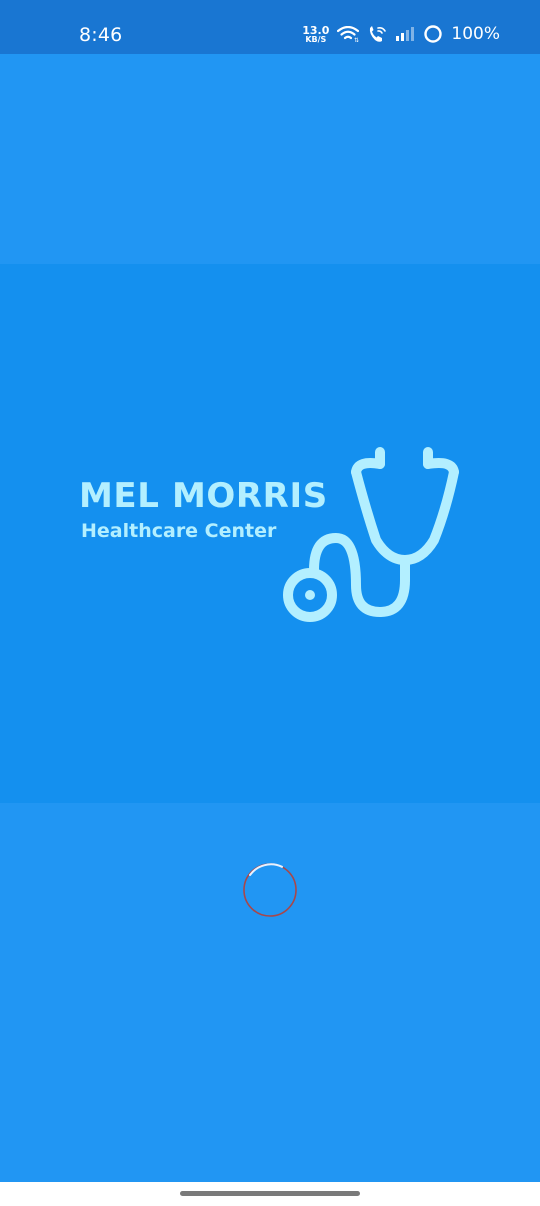 This screenshot has height=1206, width=540. What do you see at coordinates (405, 34) in the screenshot?
I see `cell-signal-icon` at bounding box center [405, 34].